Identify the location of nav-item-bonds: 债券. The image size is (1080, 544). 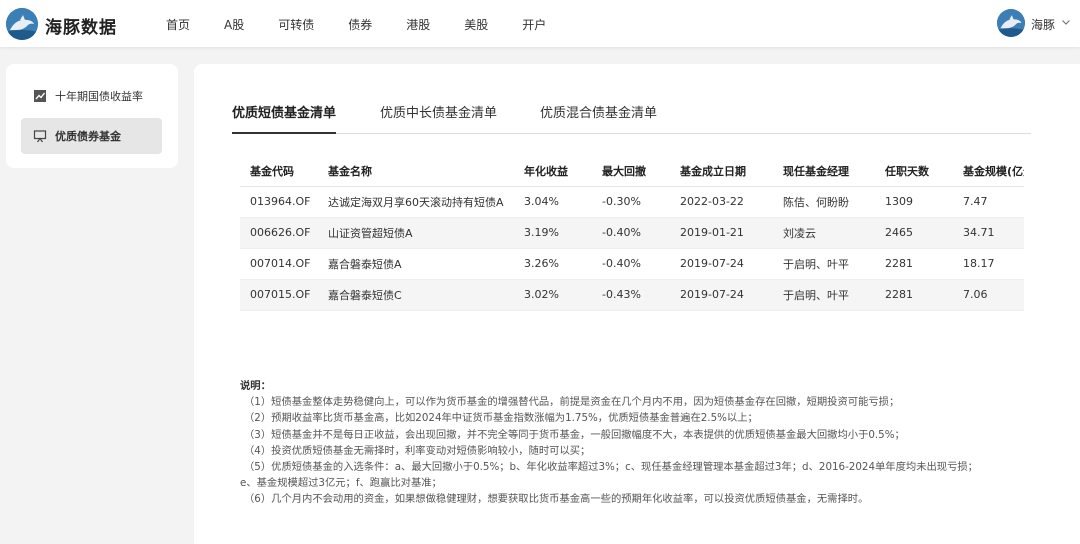
(360, 24).